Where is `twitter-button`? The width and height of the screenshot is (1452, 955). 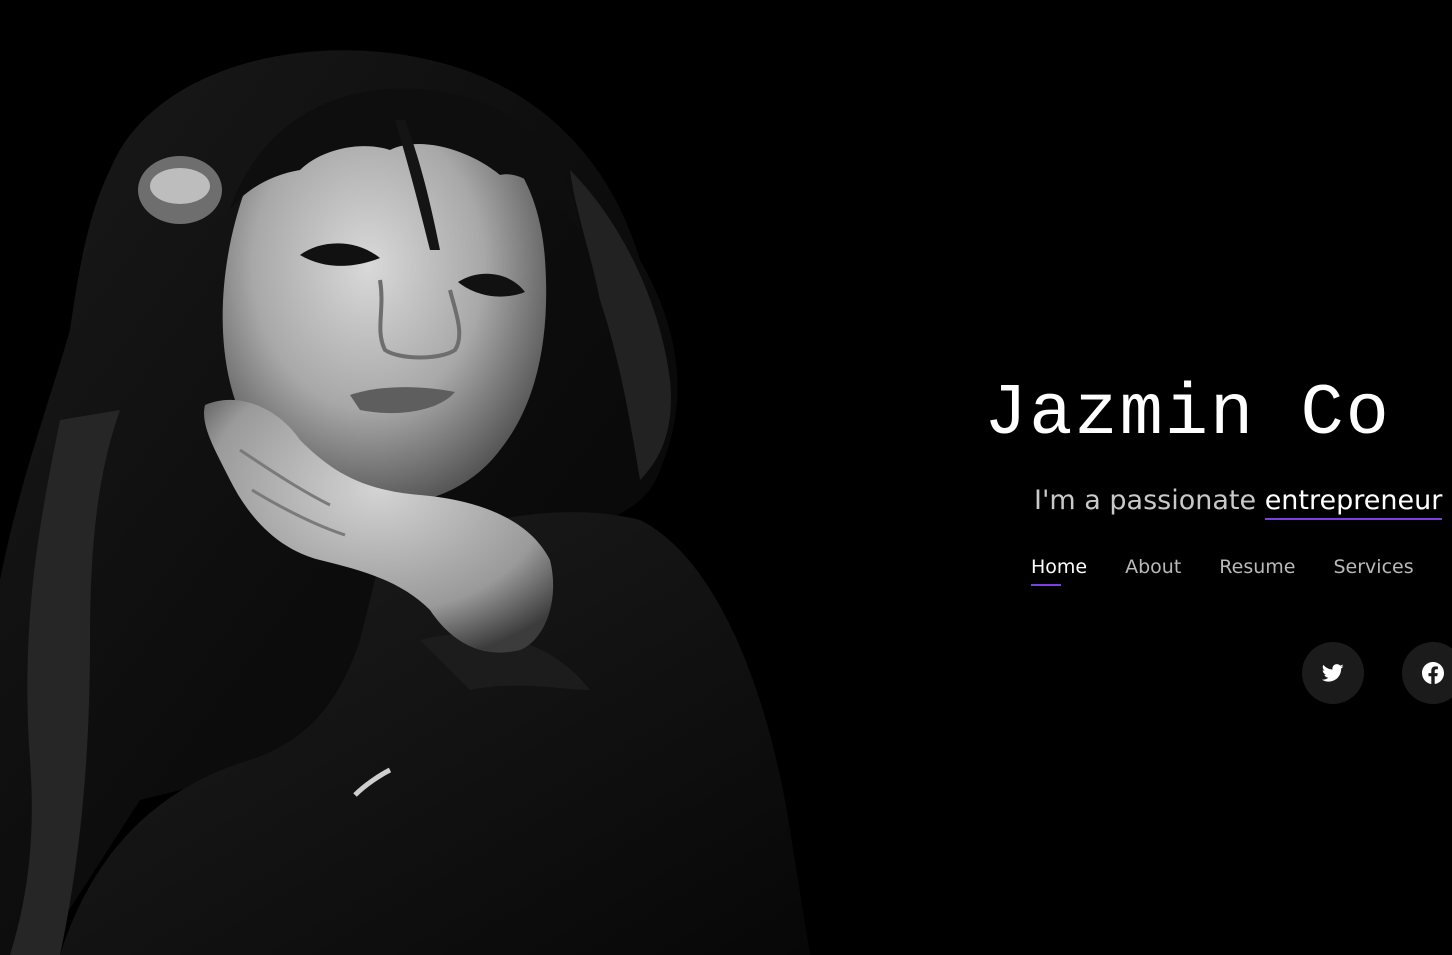 twitter-button is located at coordinates (1333, 673).